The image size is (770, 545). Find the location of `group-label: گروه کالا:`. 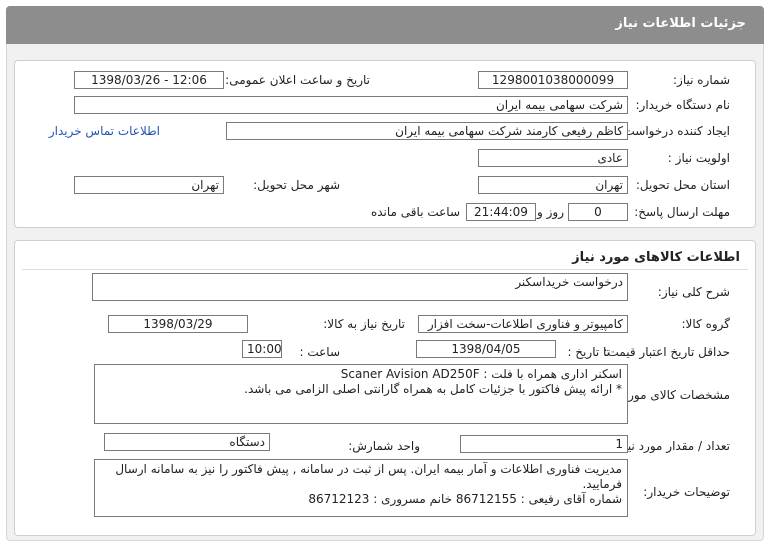

group-label: گروه کالا: is located at coordinates (706, 324).